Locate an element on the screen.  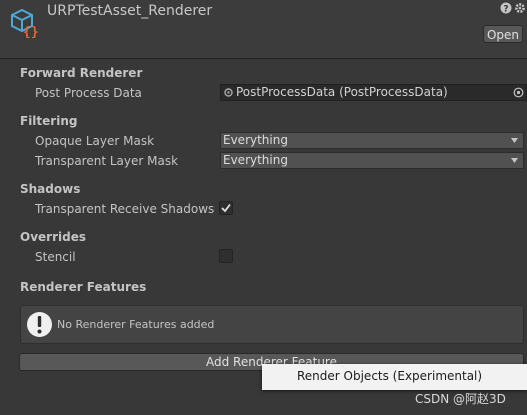
transparent-layer-mask-dropdown: Everything is located at coordinates (372, 160).